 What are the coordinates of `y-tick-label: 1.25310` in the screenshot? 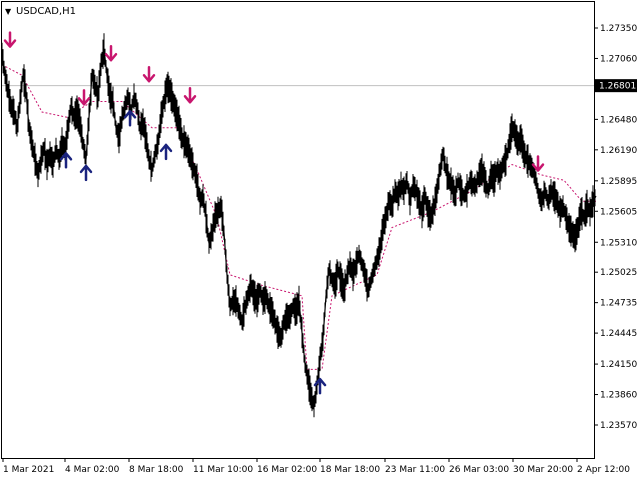 It's located at (618, 243).